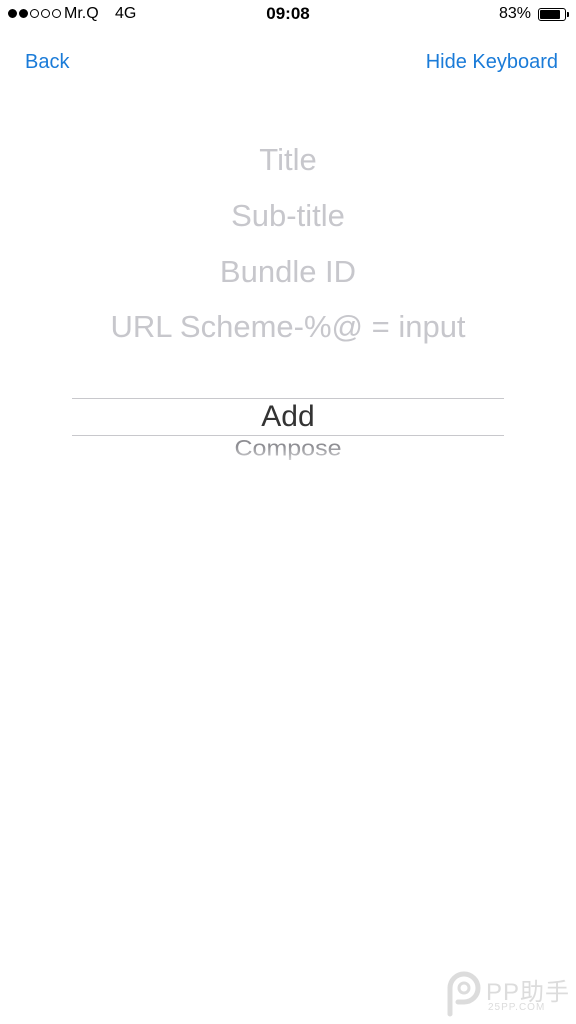  What do you see at coordinates (492, 62) in the screenshot?
I see `hide-keyboard-button: Hide Keyboard` at bounding box center [492, 62].